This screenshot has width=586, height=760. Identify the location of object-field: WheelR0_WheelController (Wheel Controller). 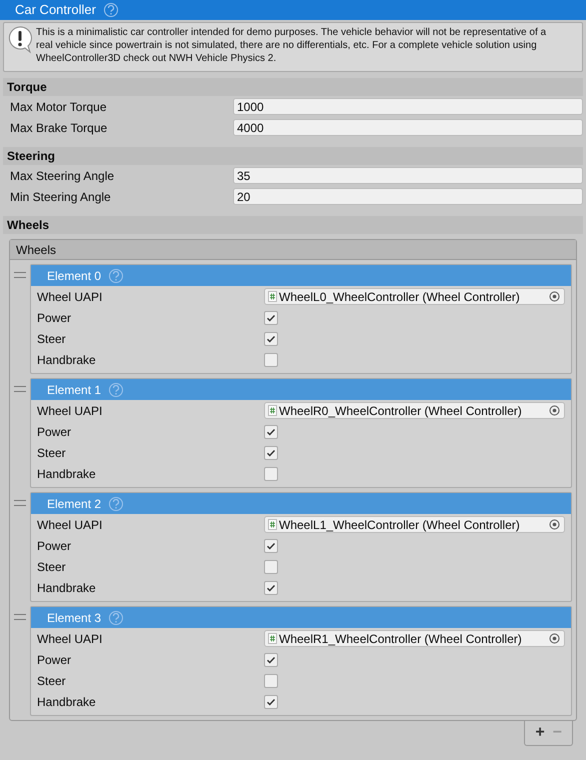
(414, 410).